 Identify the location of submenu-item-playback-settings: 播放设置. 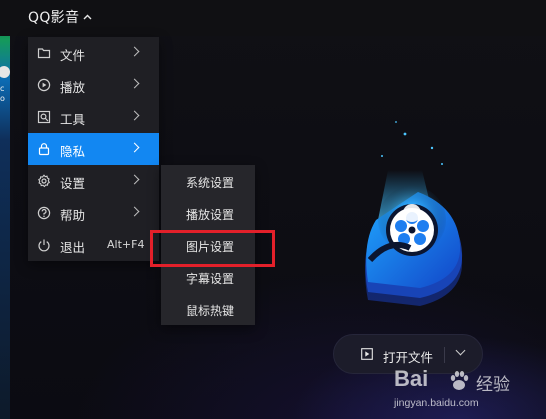
(208, 213).